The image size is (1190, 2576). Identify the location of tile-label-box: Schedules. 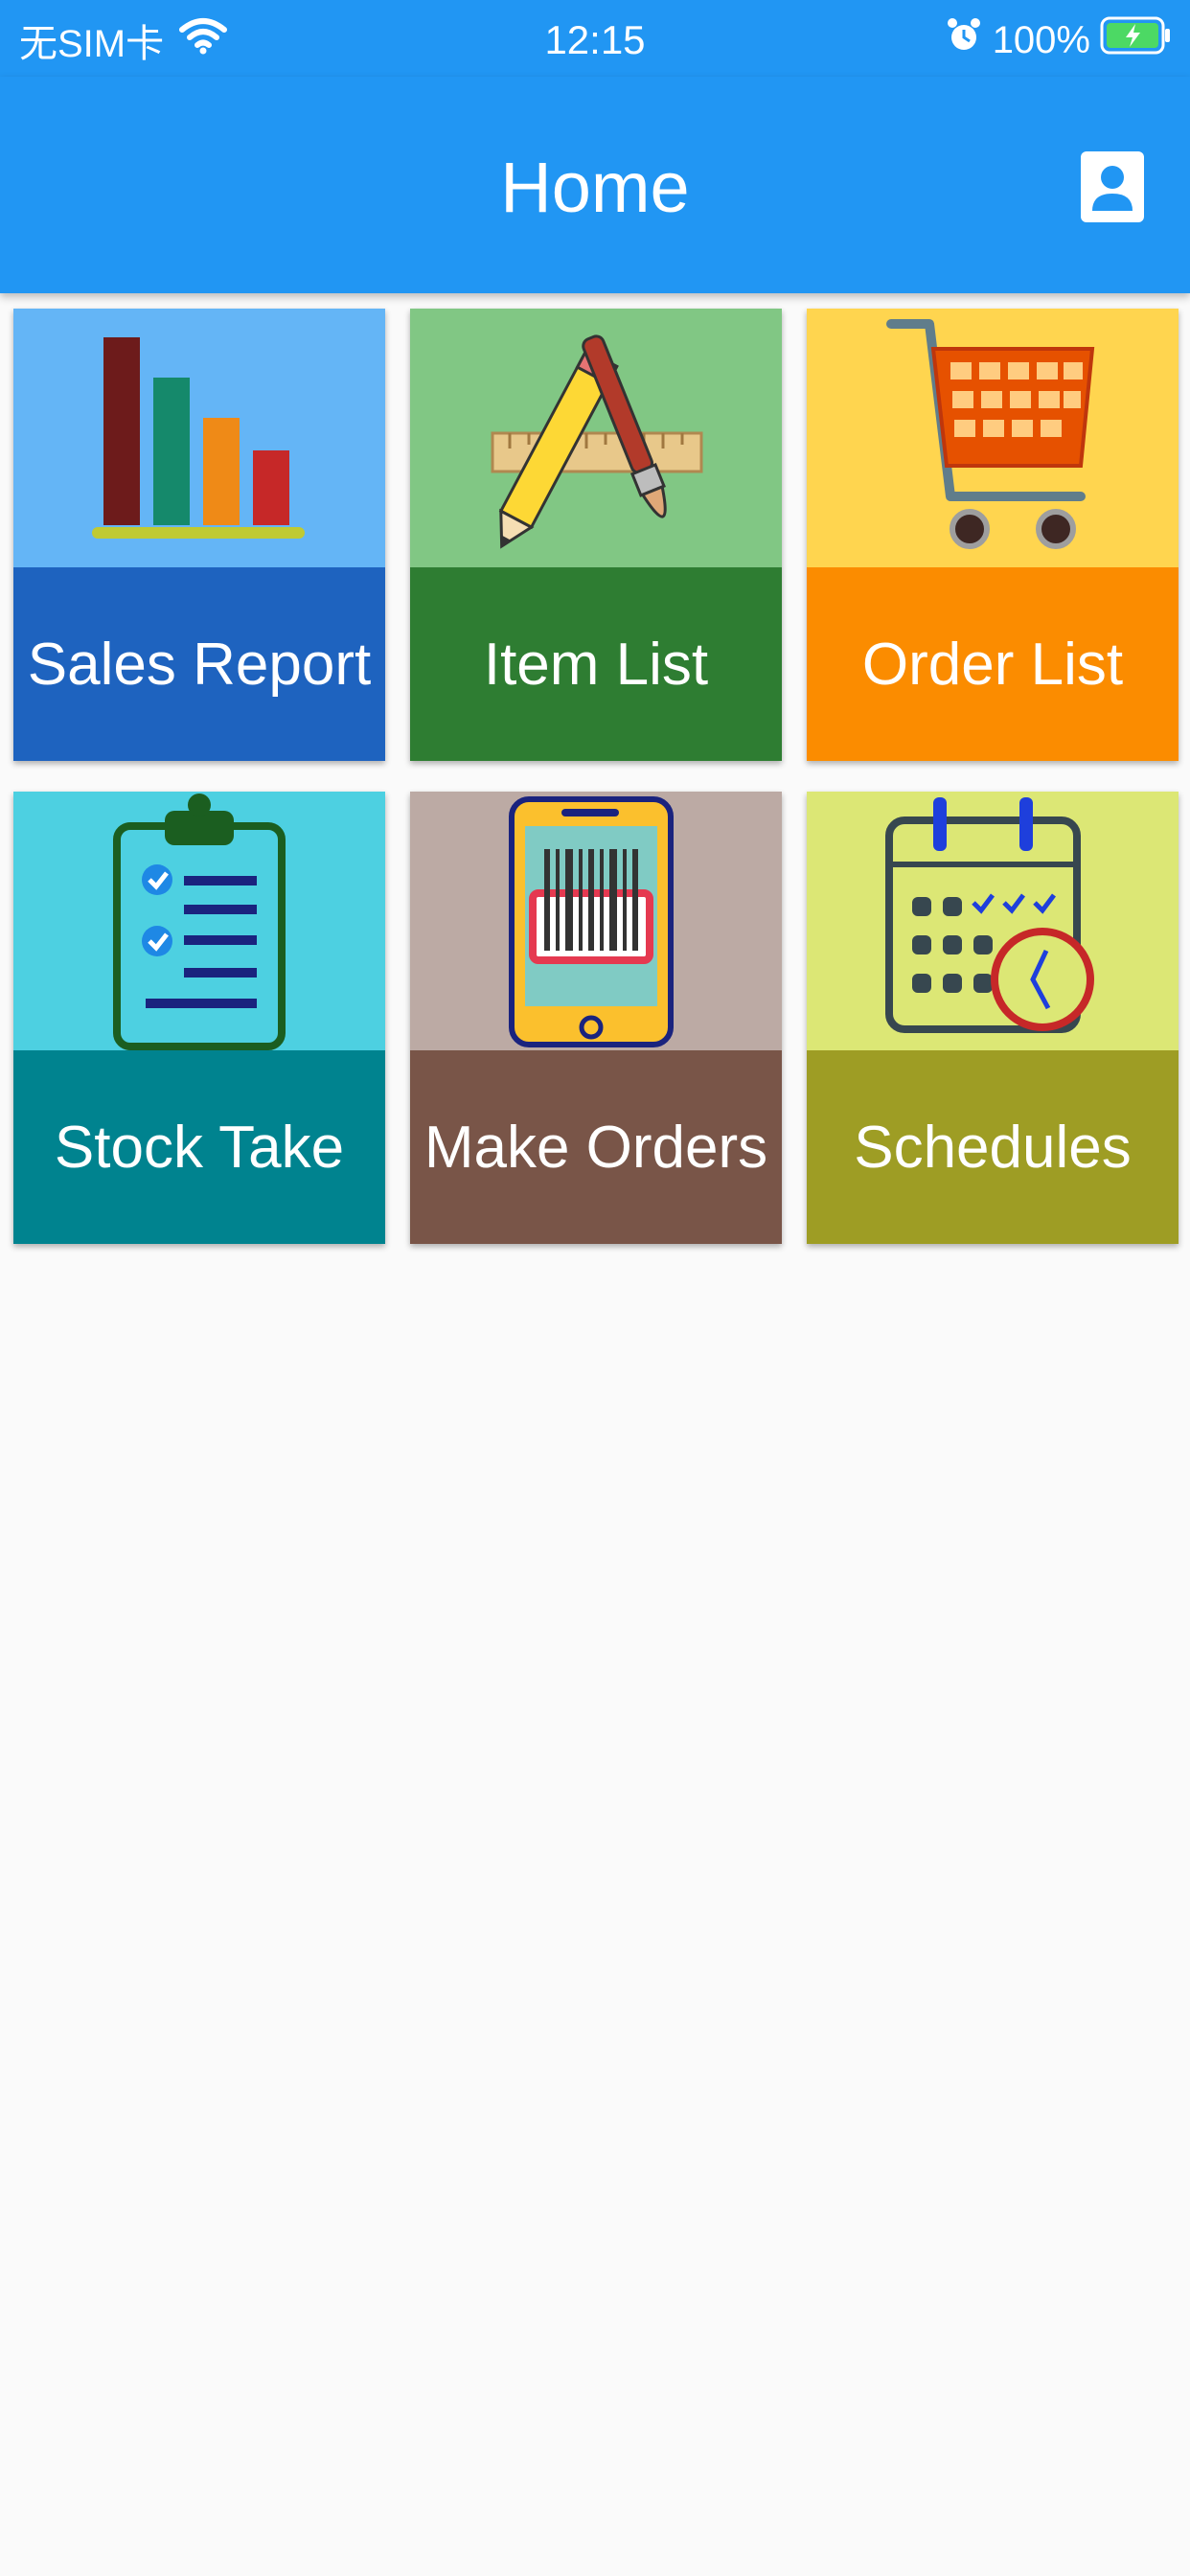
(993, 1147).